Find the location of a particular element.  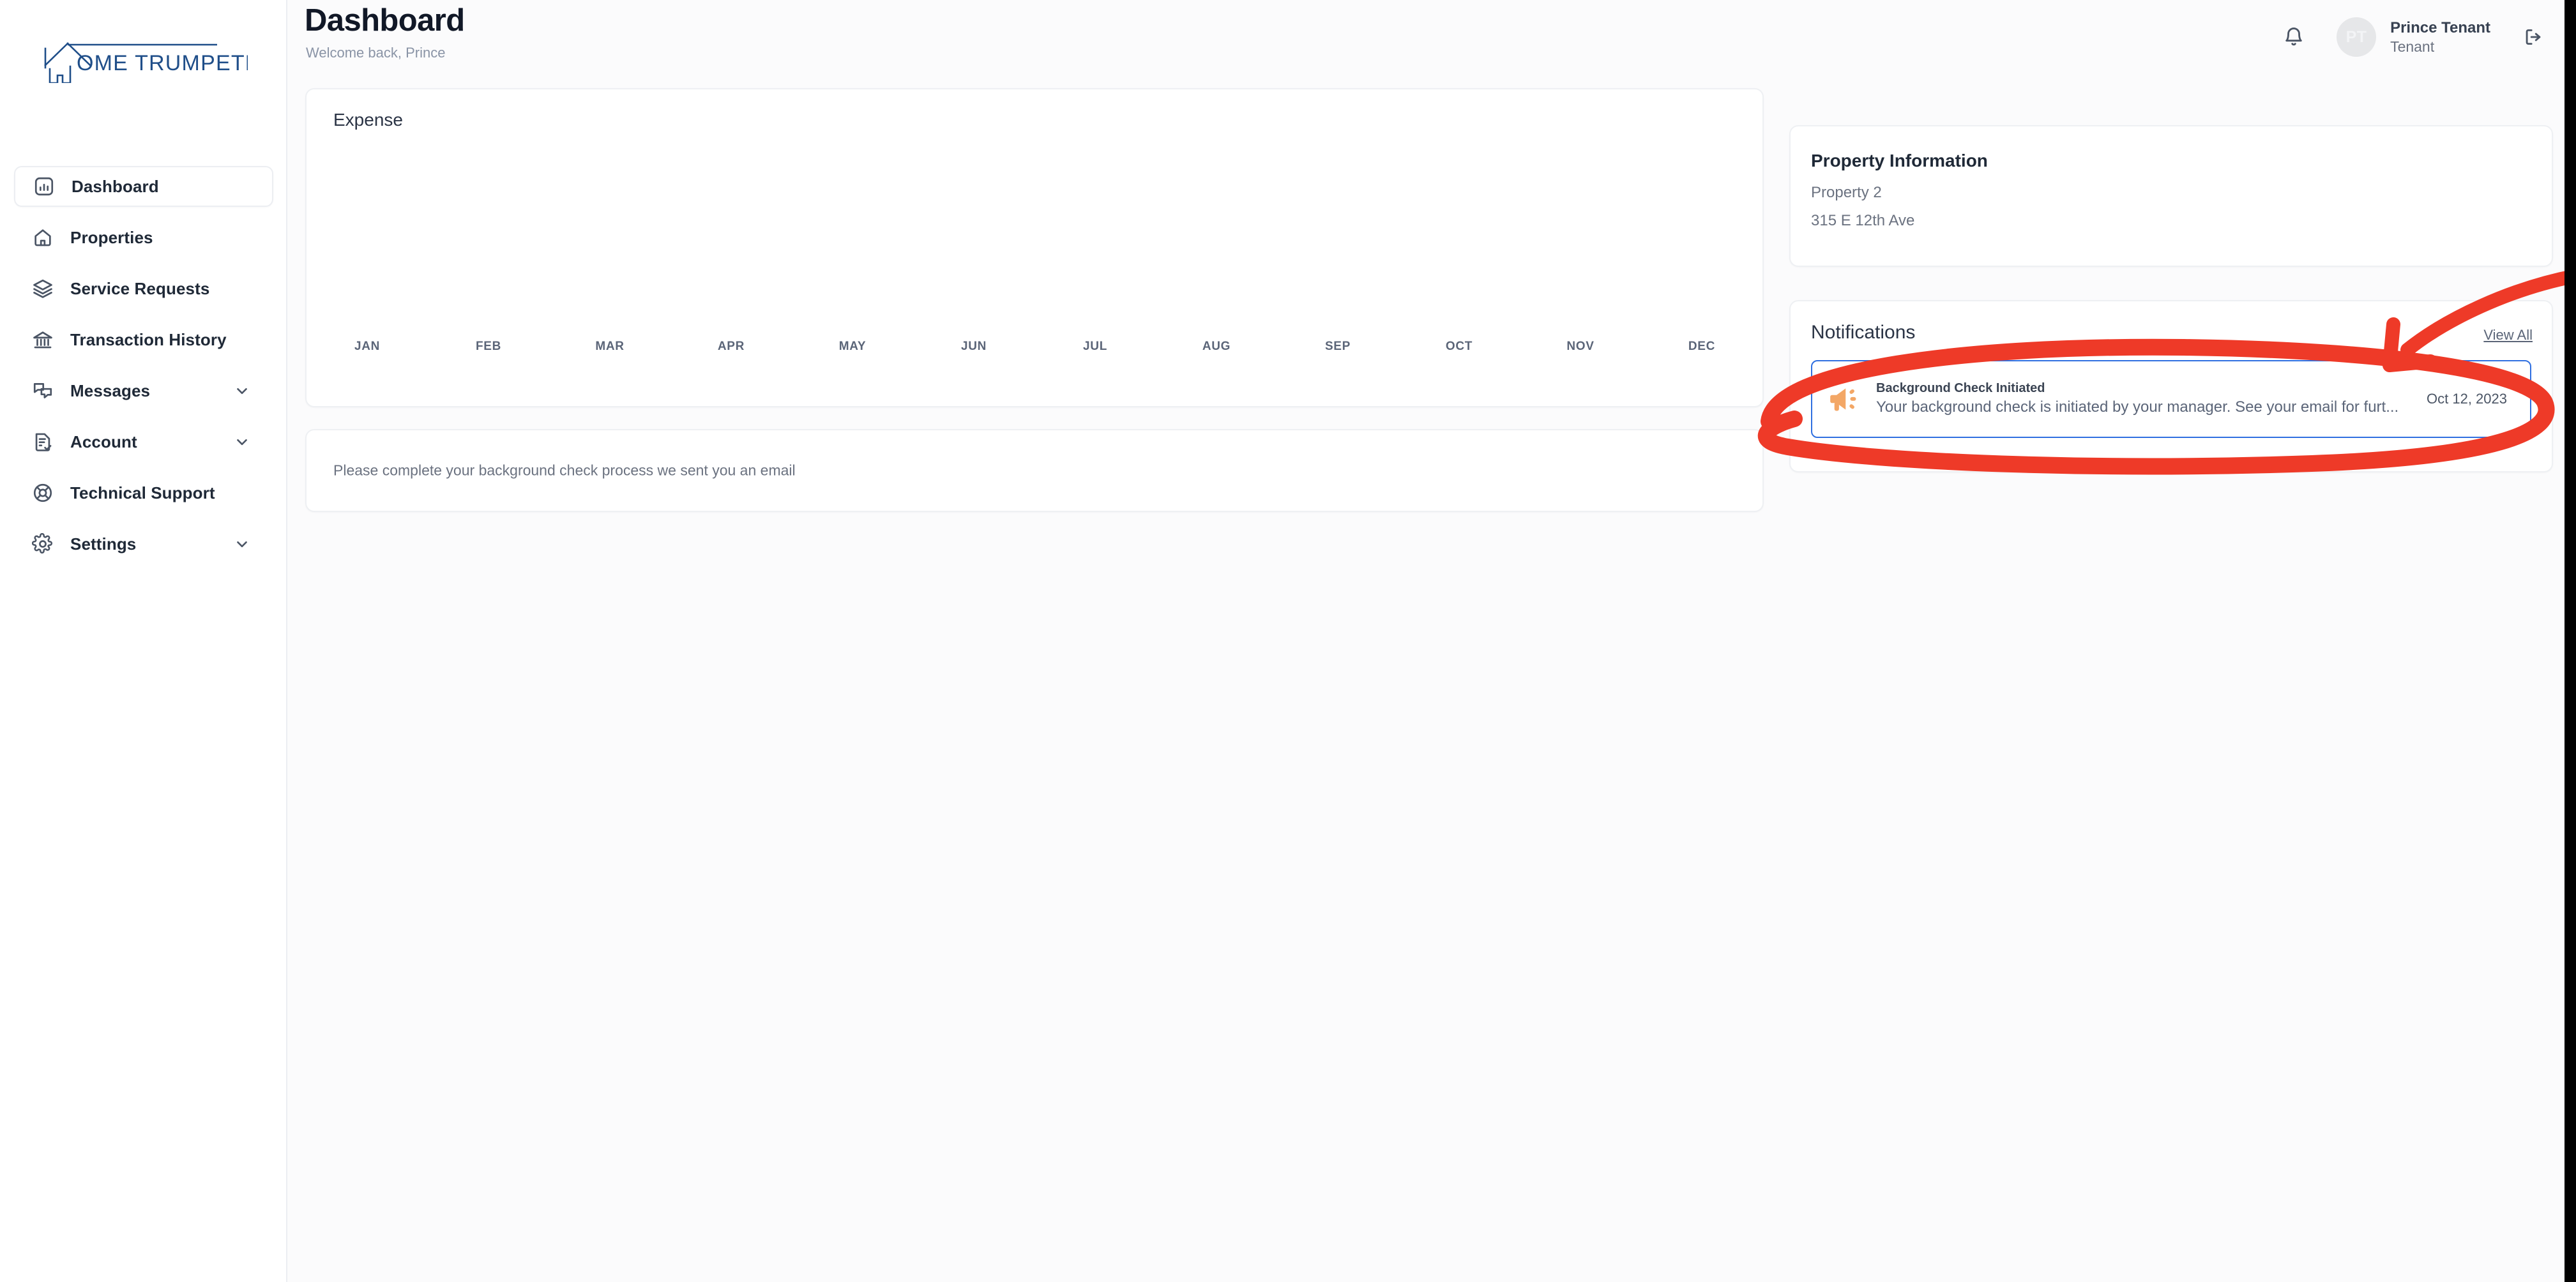

bank-icon is located at coordinates (43, 339).